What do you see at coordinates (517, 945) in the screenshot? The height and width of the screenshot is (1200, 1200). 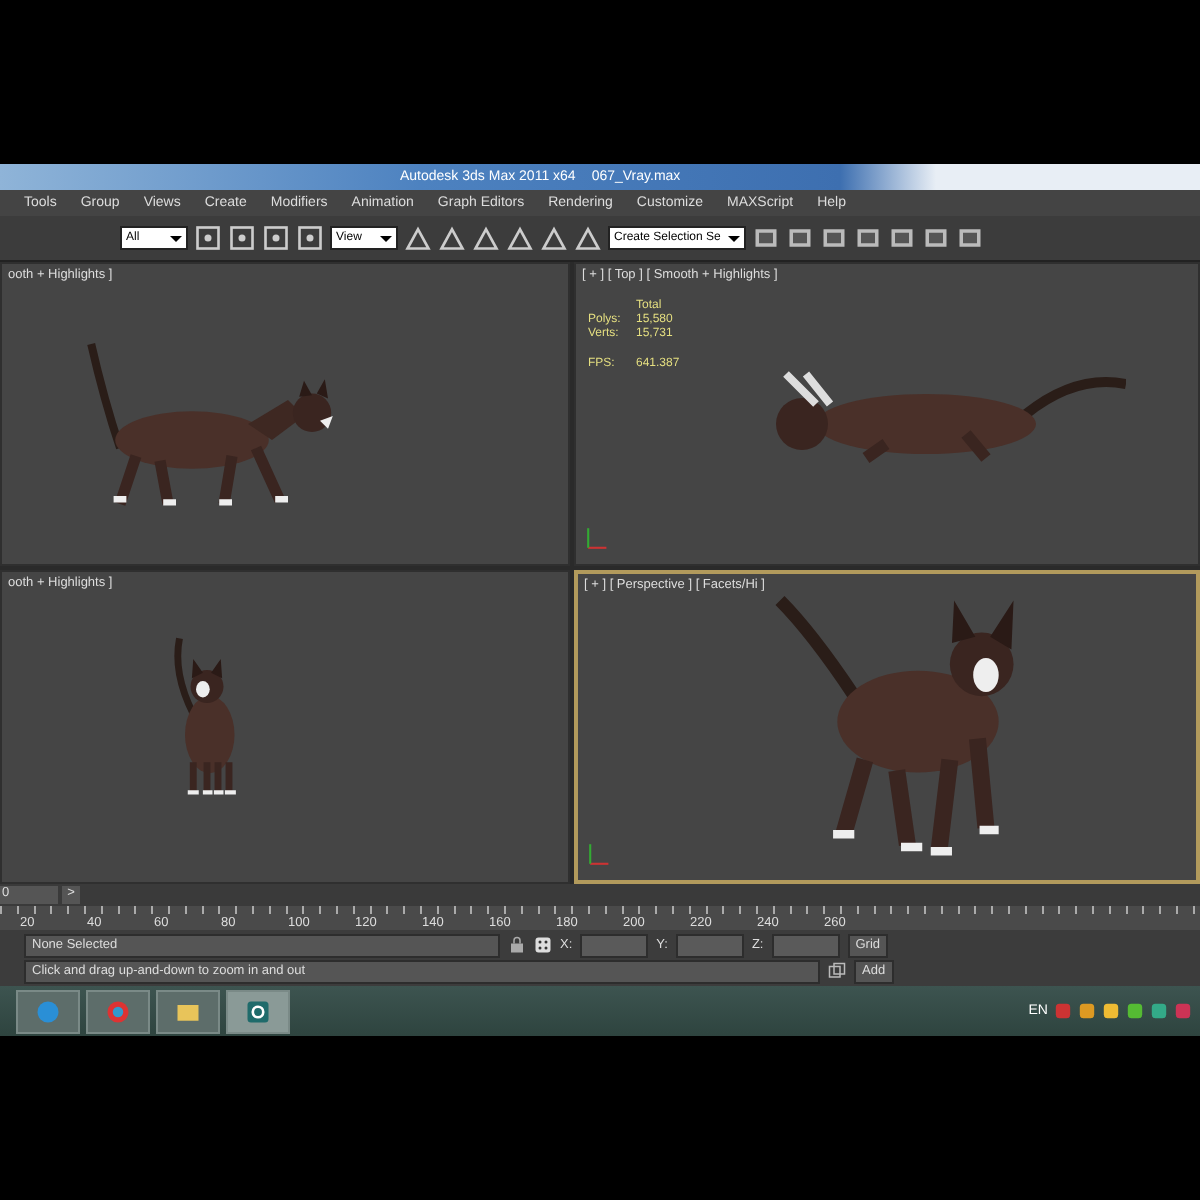 I see `lock-icon` at bounding box center [517, 945].